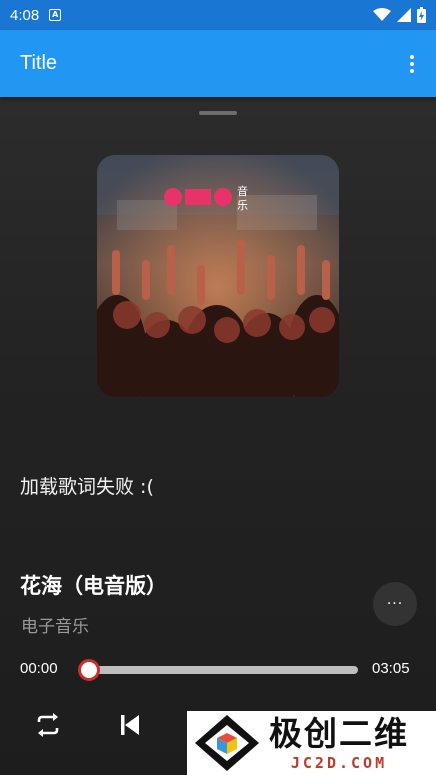 This screenshot has width=436, height=775. Describe the element at coordinates (93, 586) in the screenshot. I see `song-title: 花海（电音版）` at that location.